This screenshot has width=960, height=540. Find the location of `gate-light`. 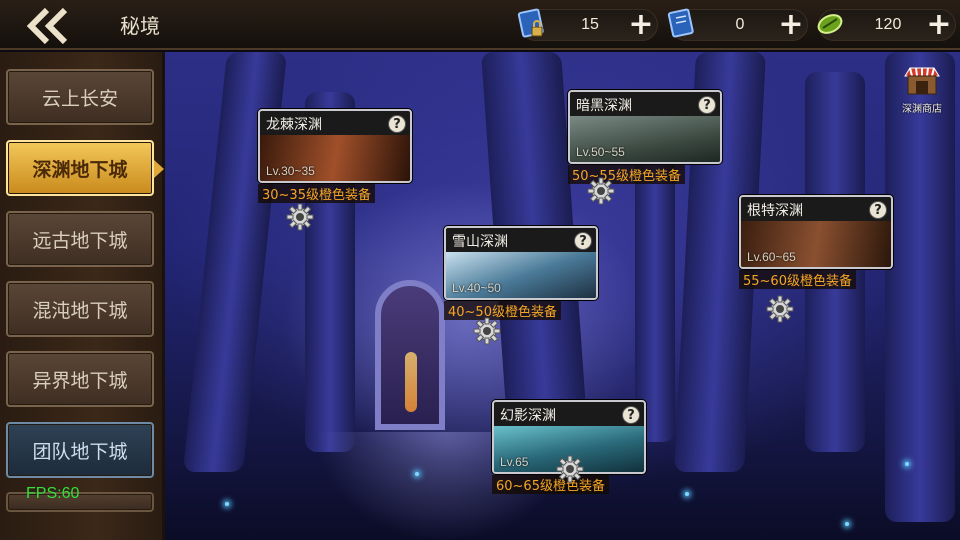

gate-light is located at coordinates (411, 382).